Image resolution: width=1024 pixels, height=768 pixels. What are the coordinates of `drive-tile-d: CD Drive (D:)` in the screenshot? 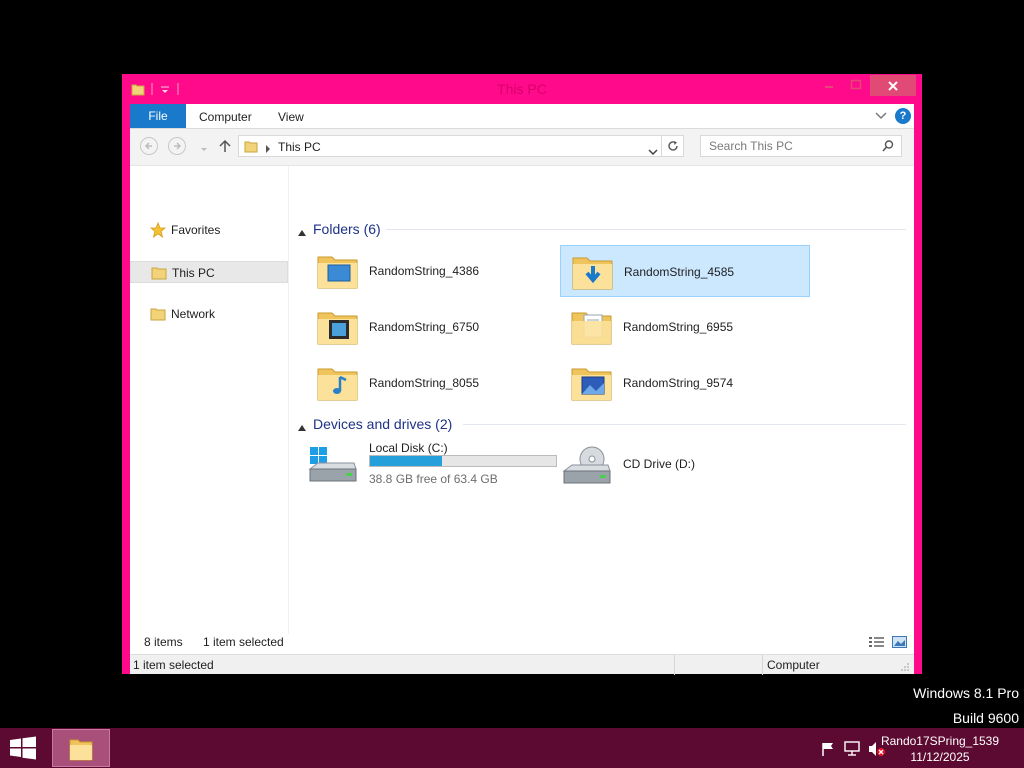 It's located at (685, 465).